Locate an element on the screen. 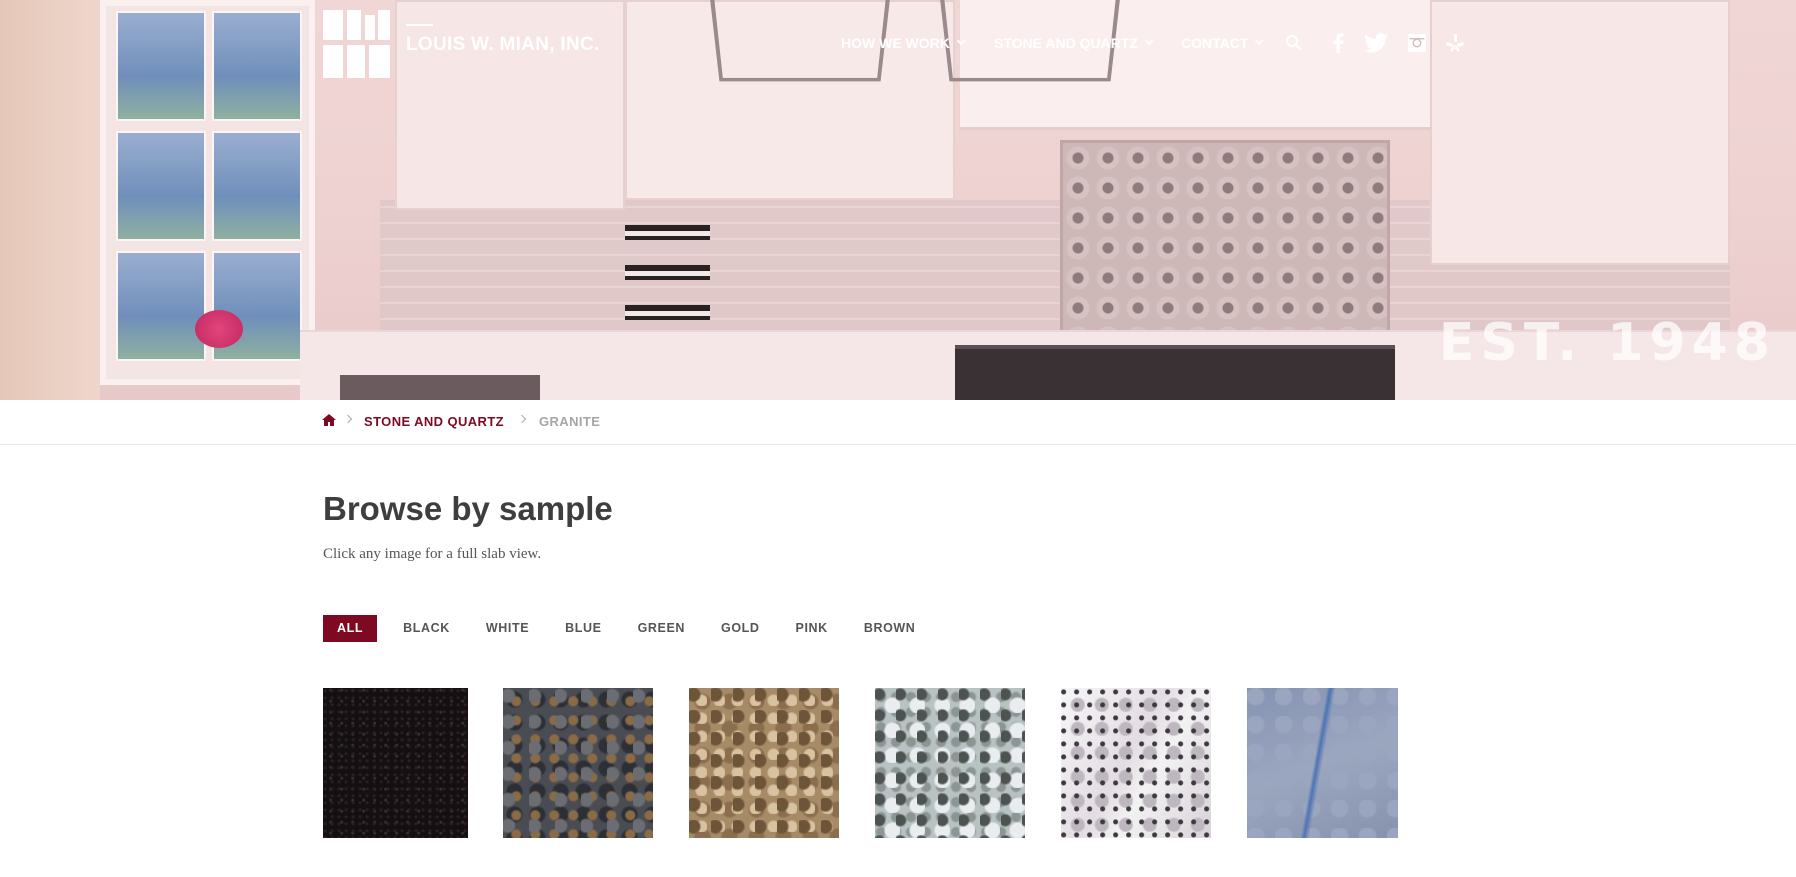  filter-gold: GOLD is located at coordinates (740, 628).